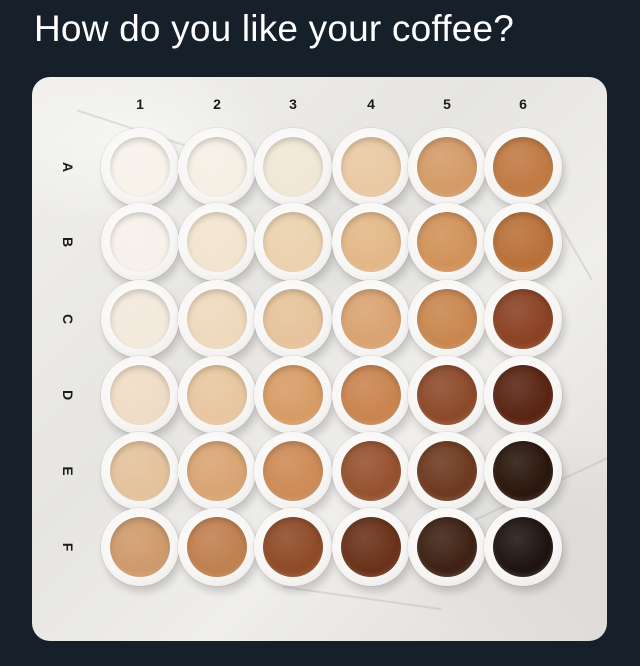  Describe the element at coordinates (371, 104) in the screenshot. I see `column-label: 4` at that location.